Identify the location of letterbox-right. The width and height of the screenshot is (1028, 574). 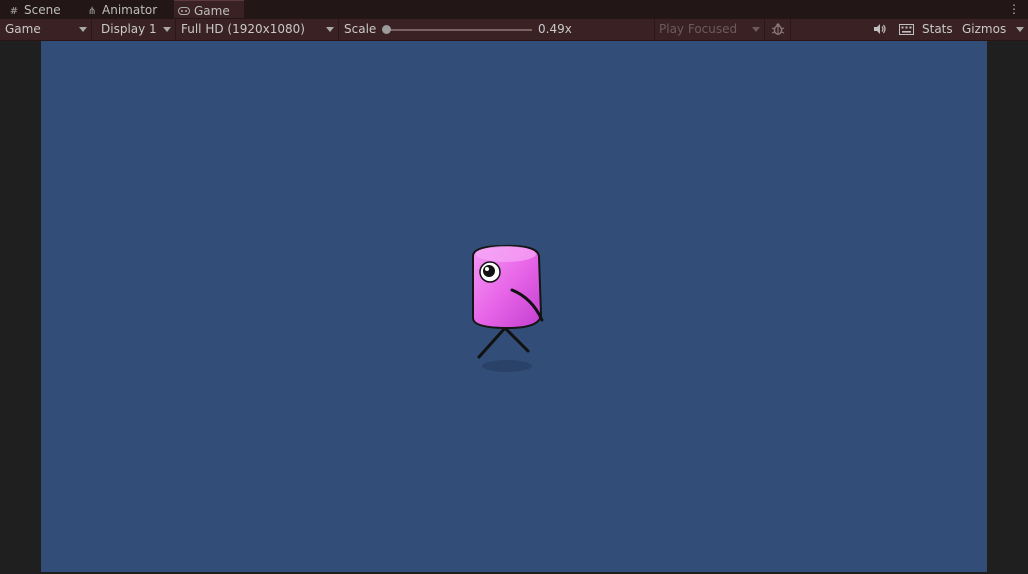
(1007, 307).